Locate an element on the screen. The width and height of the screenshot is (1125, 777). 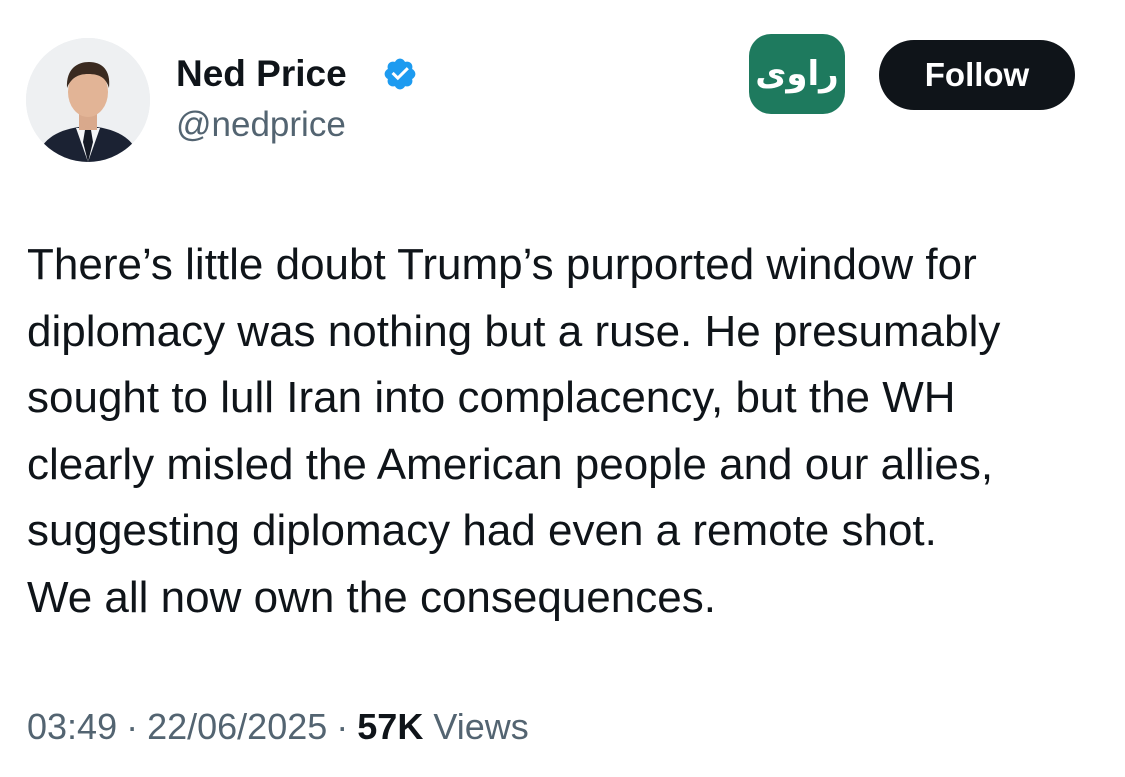
avatar-photo is located at coordinates (88, 100).